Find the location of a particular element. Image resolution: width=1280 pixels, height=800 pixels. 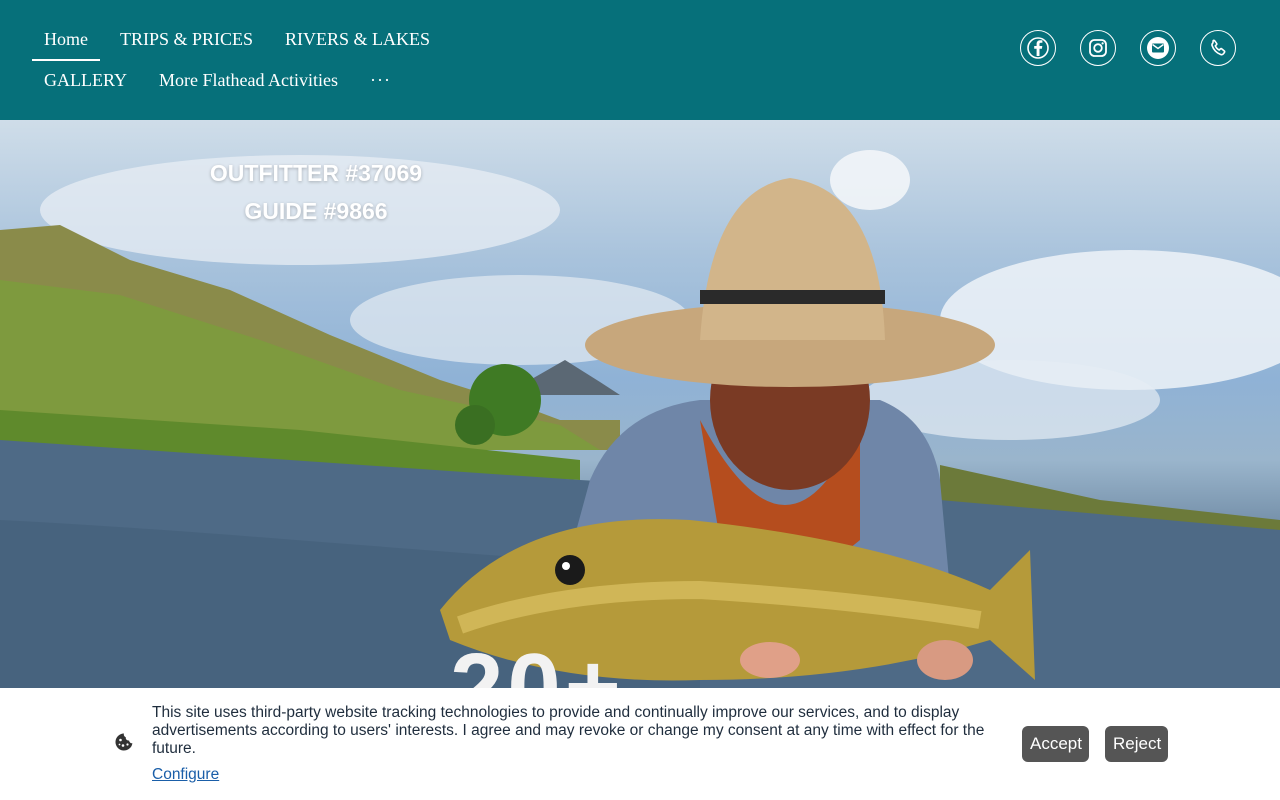

nav-item-home: Home is located at coordinates (66, 40).